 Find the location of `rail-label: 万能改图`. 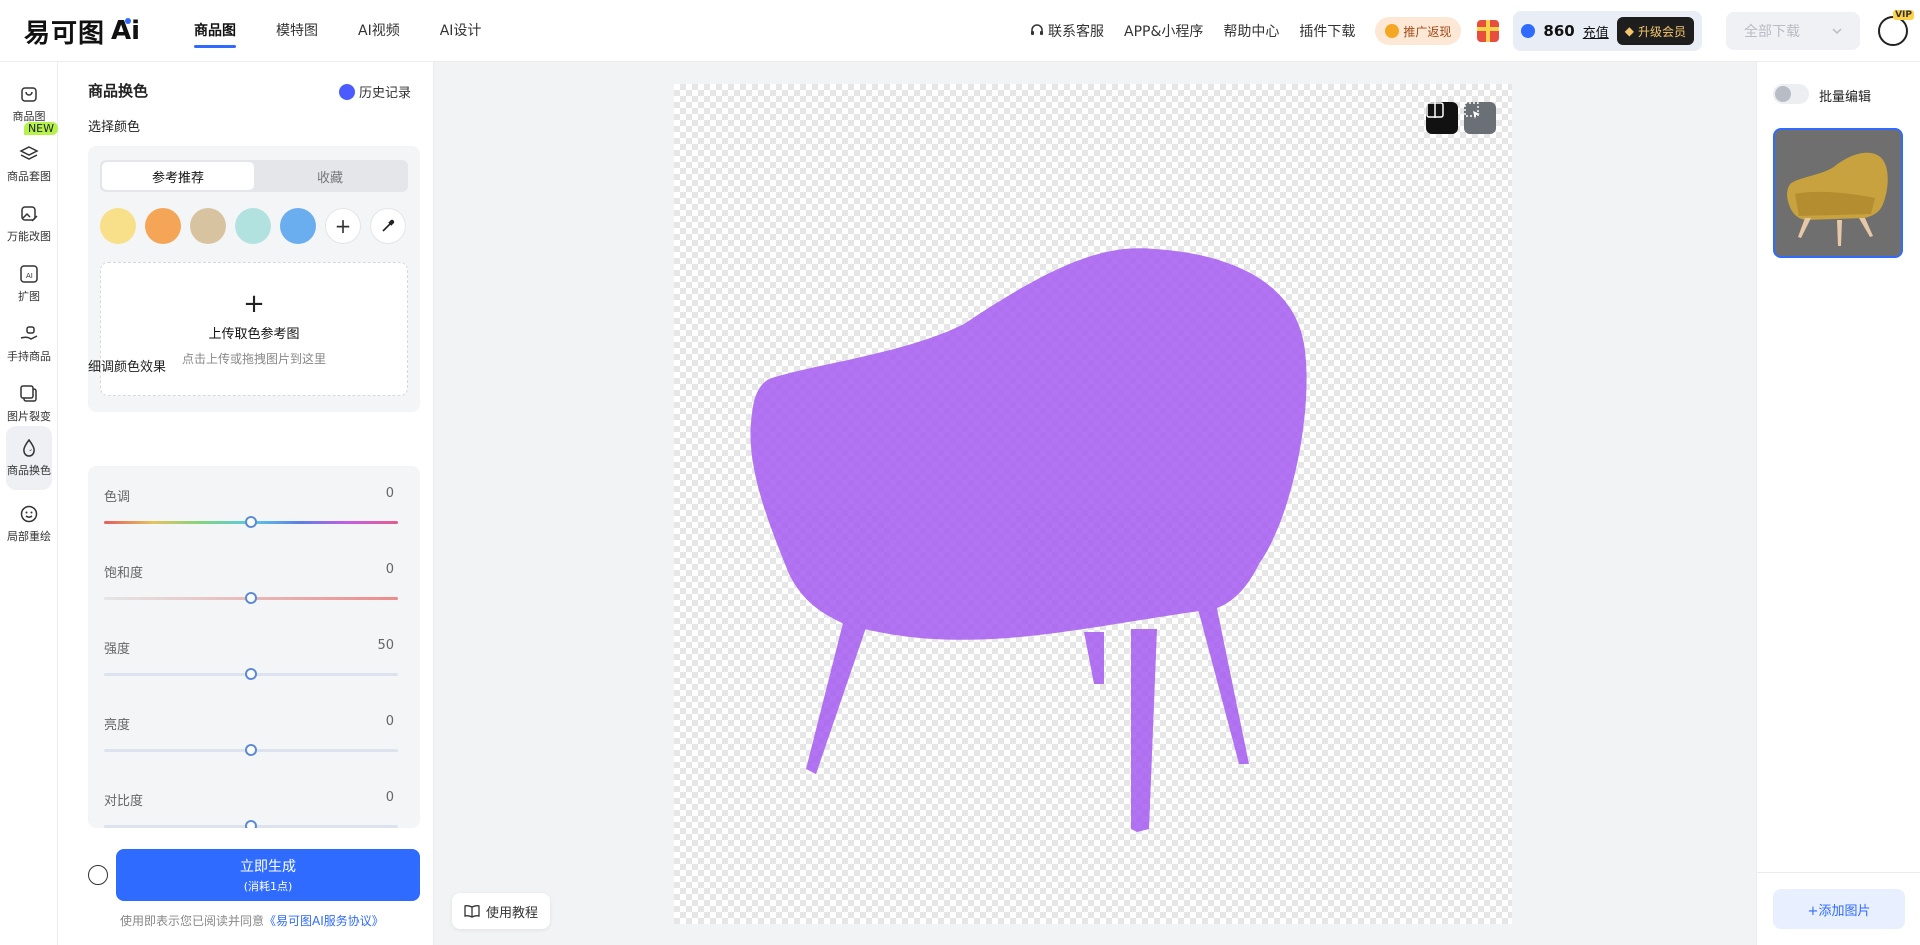

rail-label: 万能改图 is located at coordinates (29, 236).